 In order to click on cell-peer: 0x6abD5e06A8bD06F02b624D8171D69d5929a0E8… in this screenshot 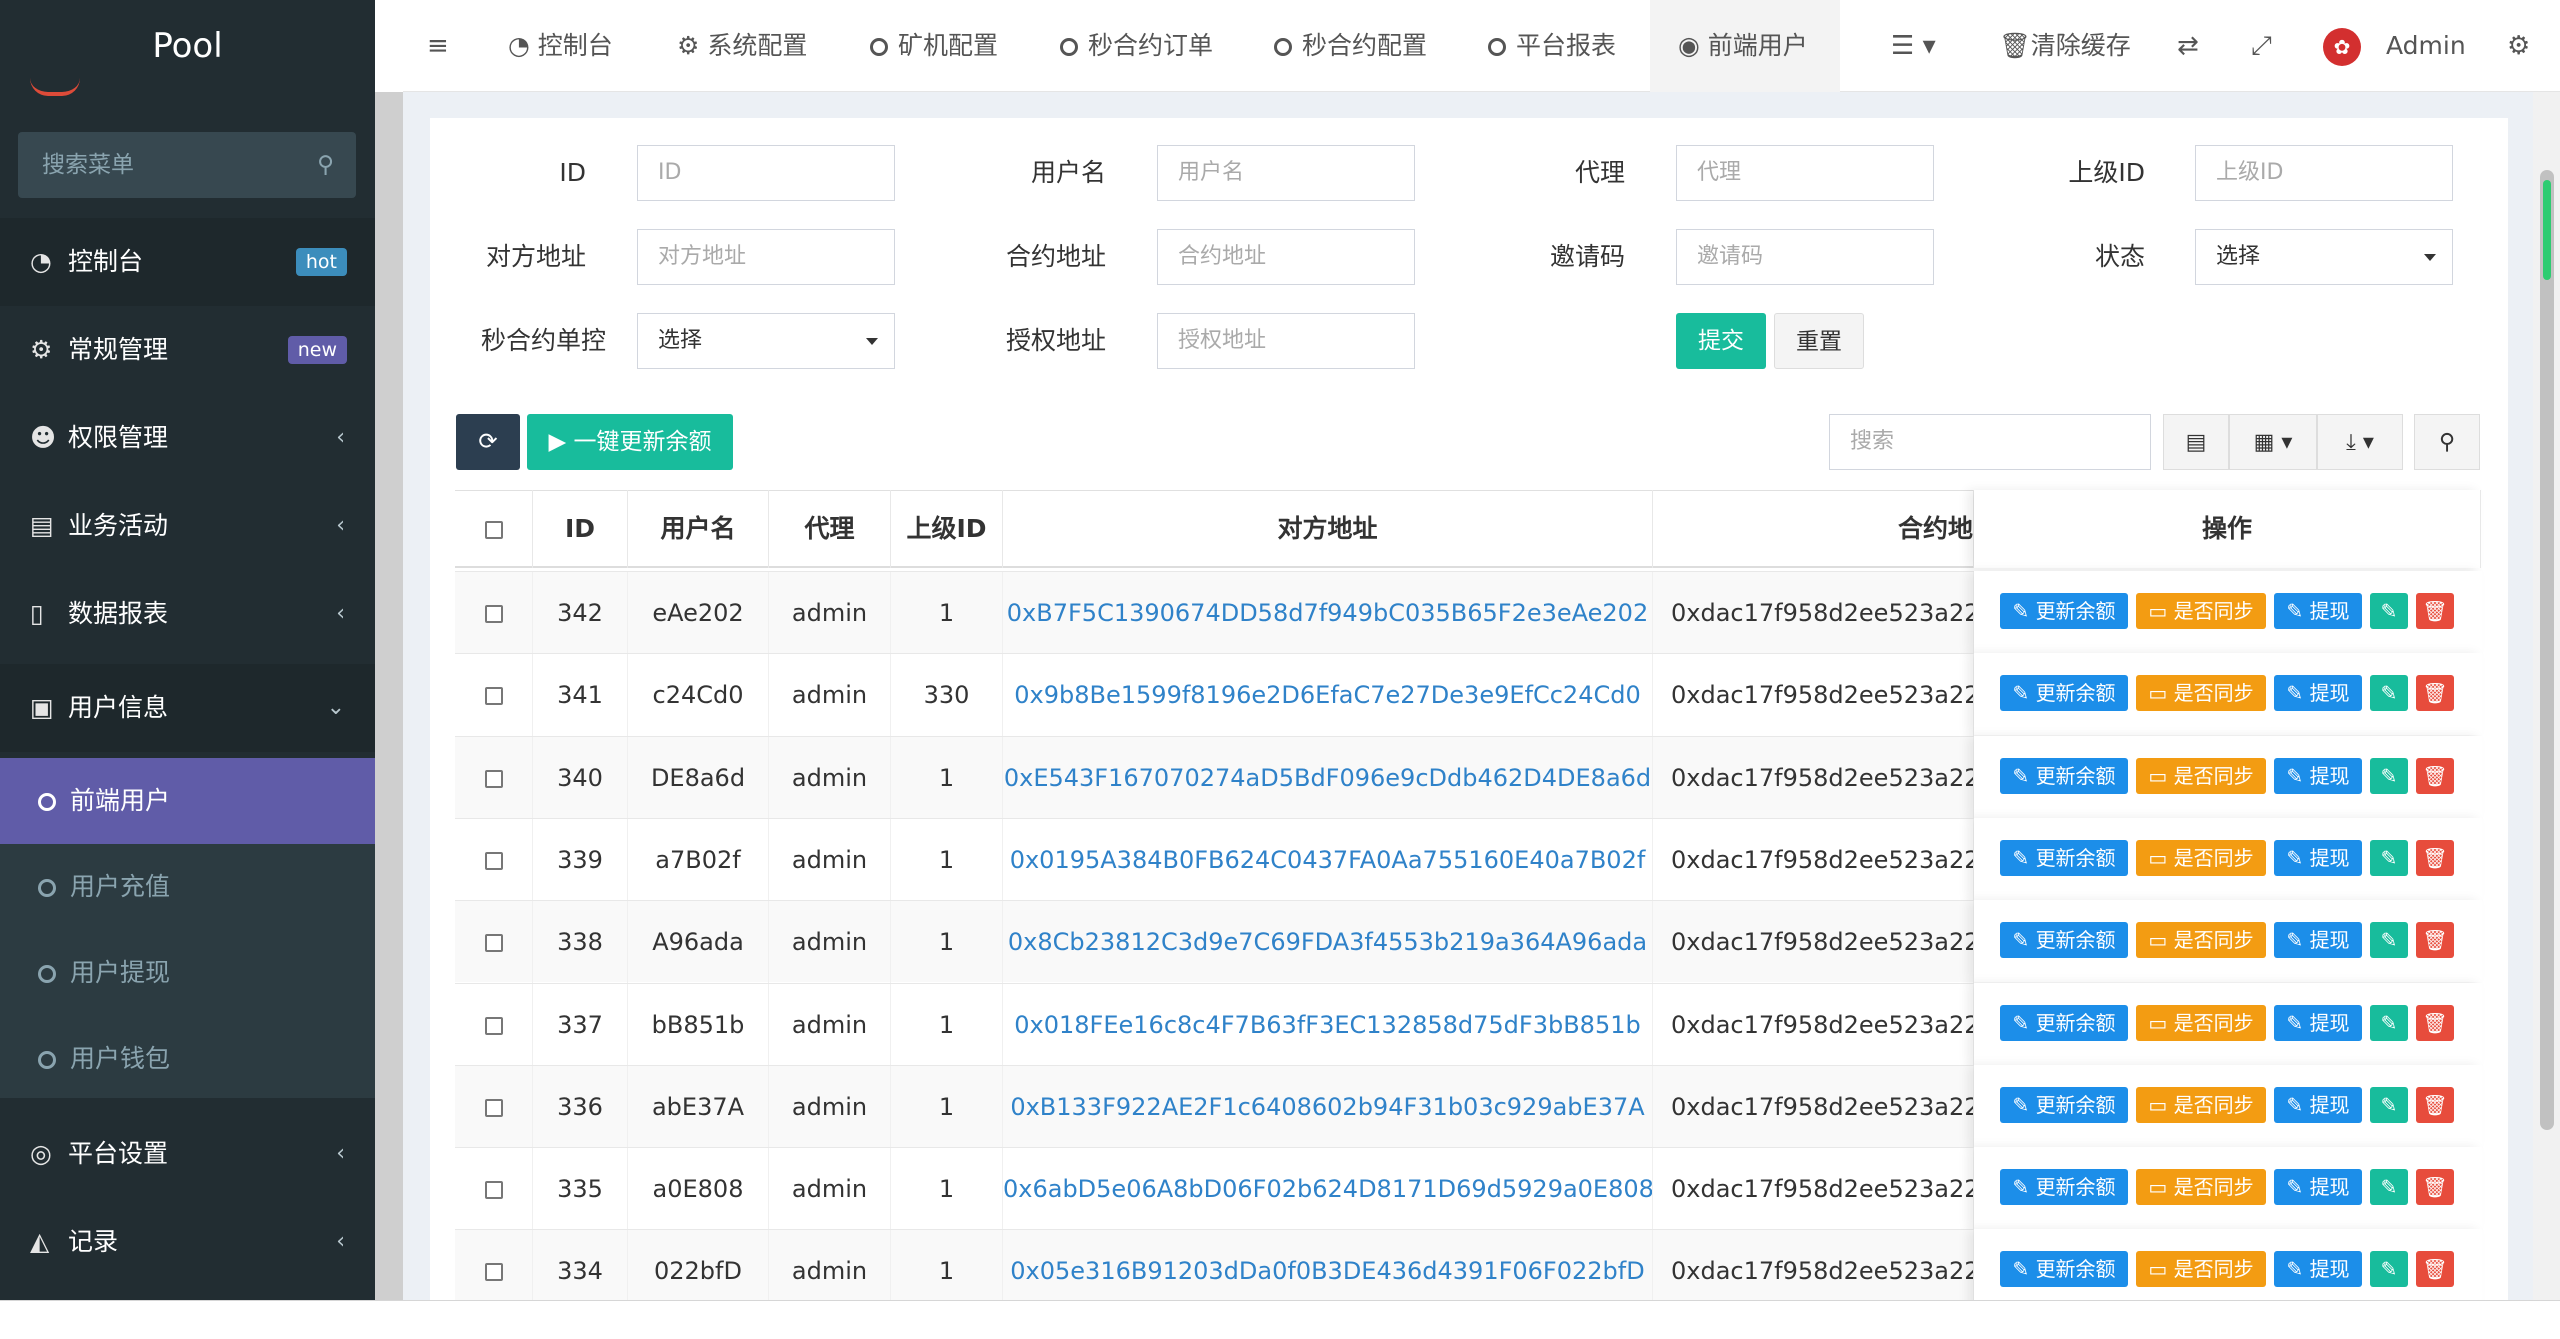, I will do `click(1328, 1189)`.